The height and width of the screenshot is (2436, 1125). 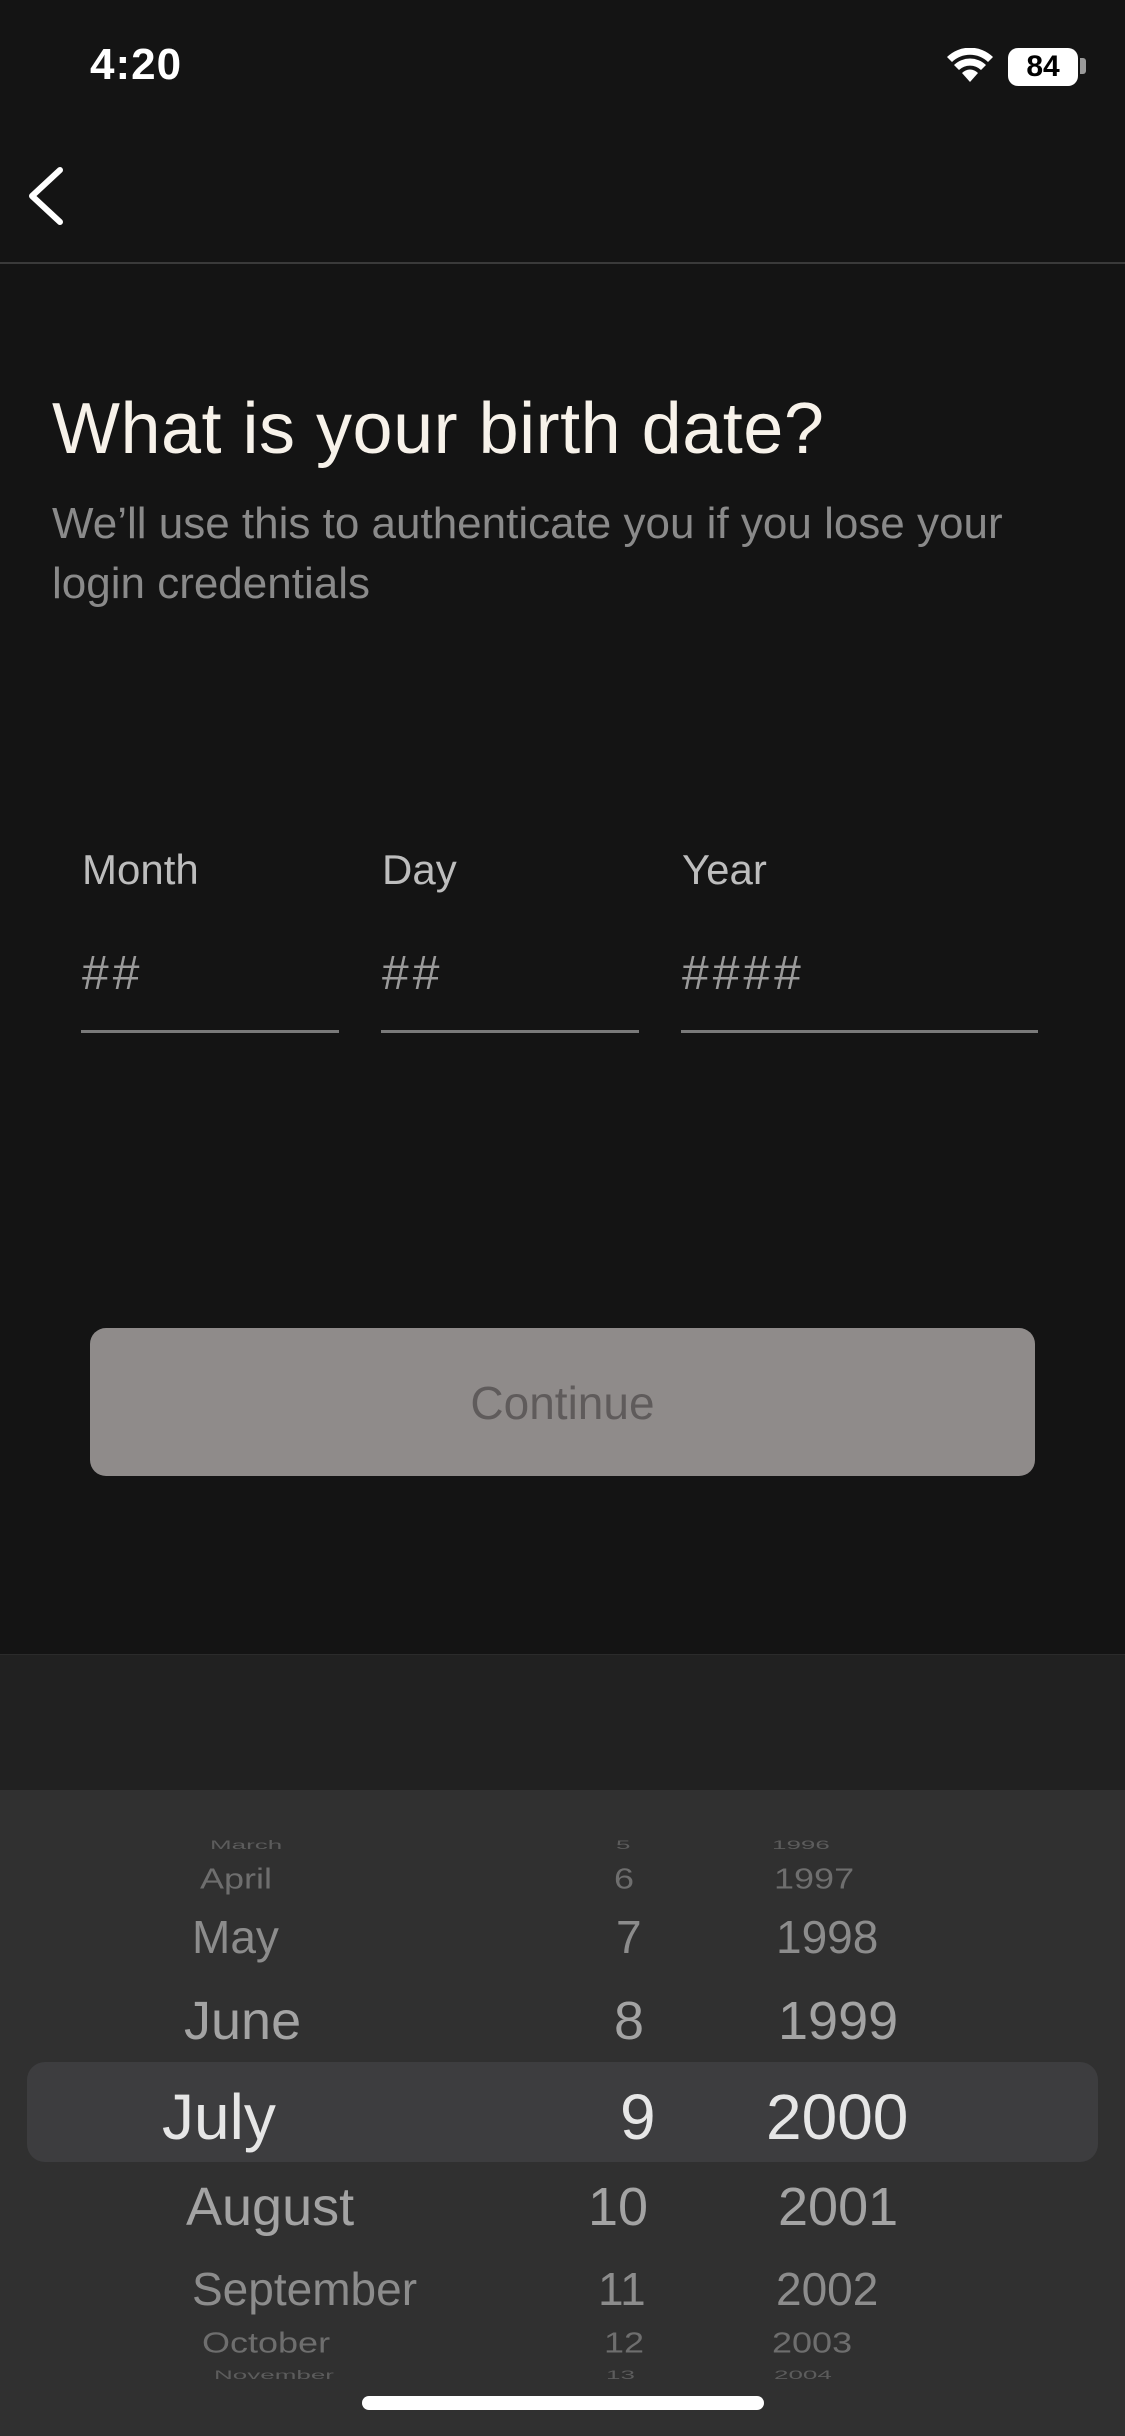 What do you see at coordinates (801, 1845) in the screenshot?
I see `picker-year-item: 1996` at bounding box center [801, 1845].